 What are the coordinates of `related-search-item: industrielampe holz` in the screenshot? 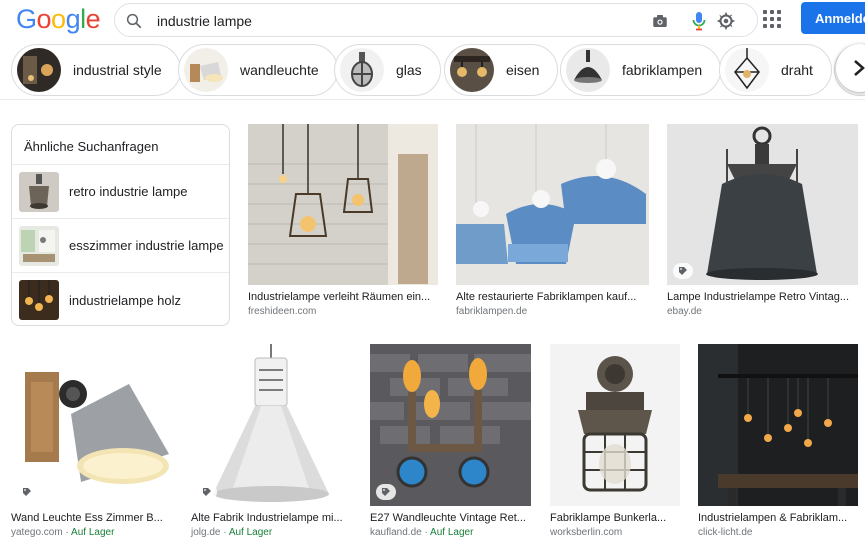 It's located at (120, 299).